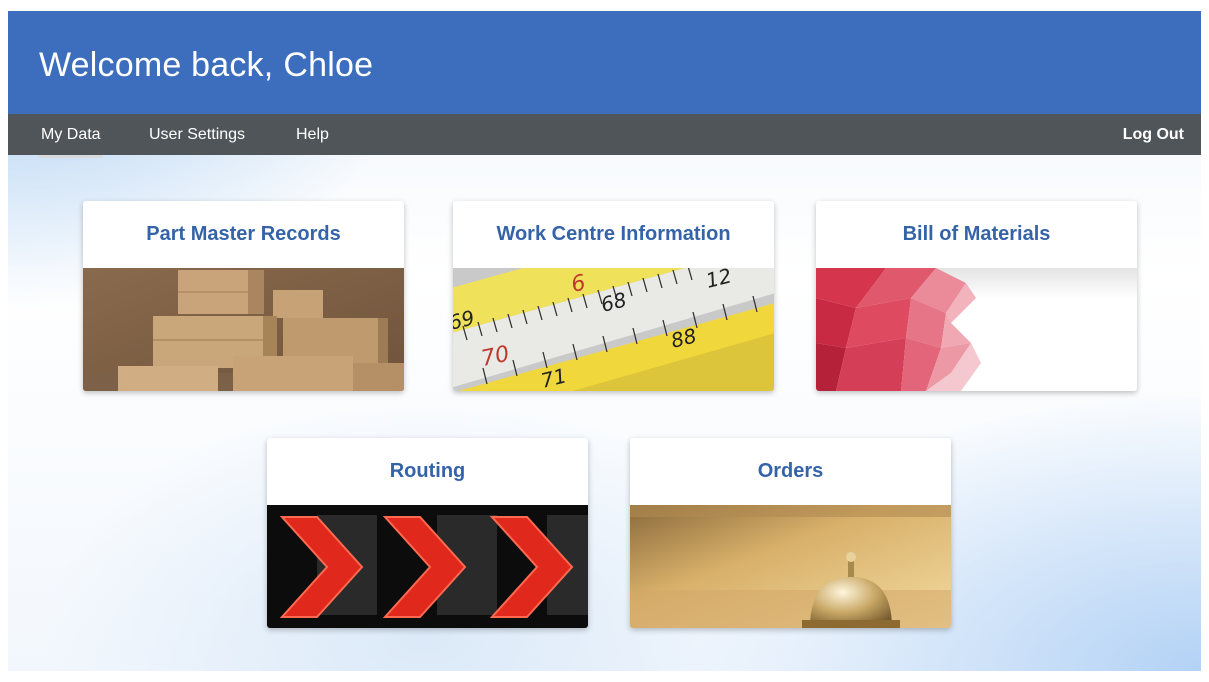 The width and height of the screenshot is (1209, 682). I want to click on card-title: Routing, so click(427, 471).